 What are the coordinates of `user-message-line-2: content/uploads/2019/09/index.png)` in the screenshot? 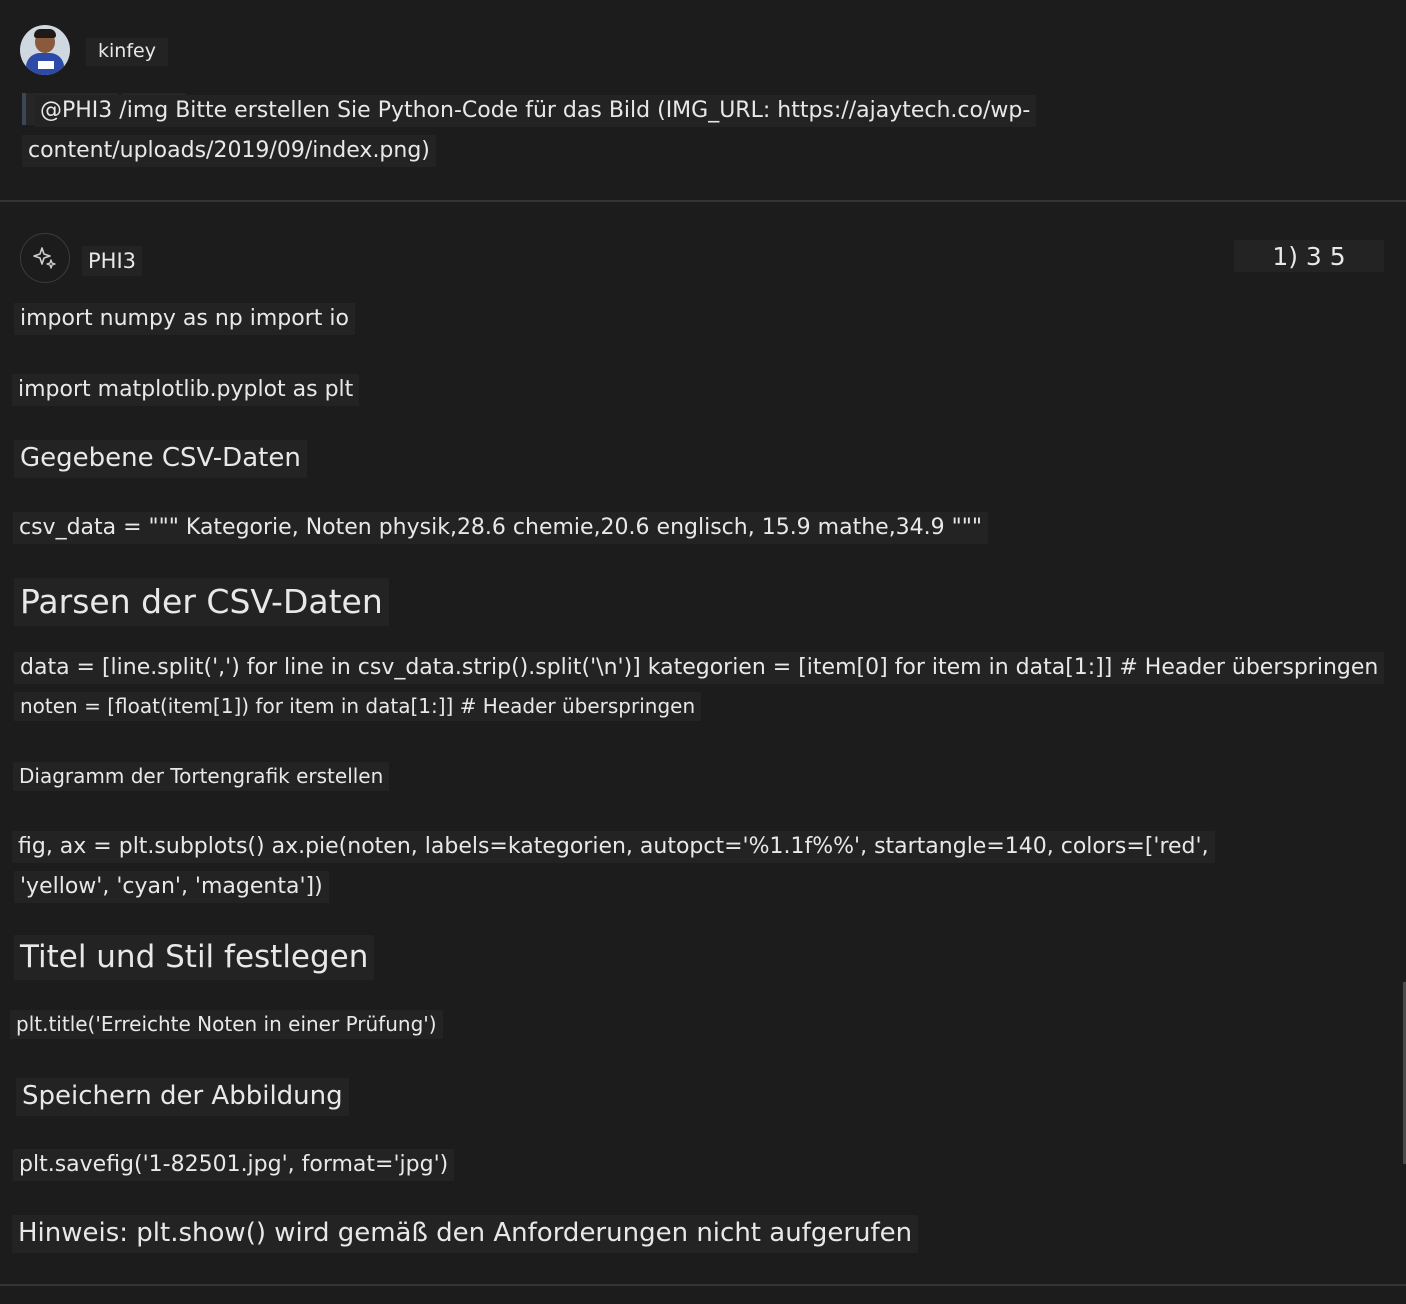 It's located at (229, 151).